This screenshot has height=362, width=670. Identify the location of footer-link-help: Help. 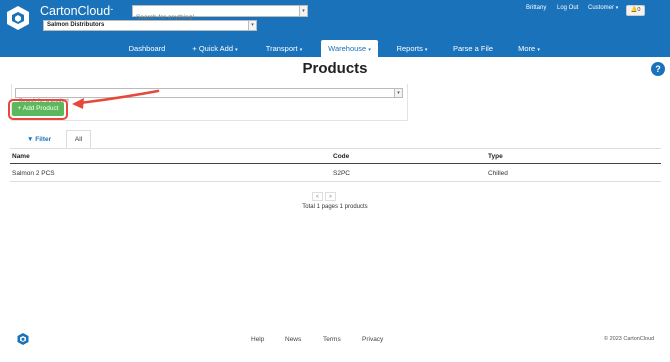
(257, 339).